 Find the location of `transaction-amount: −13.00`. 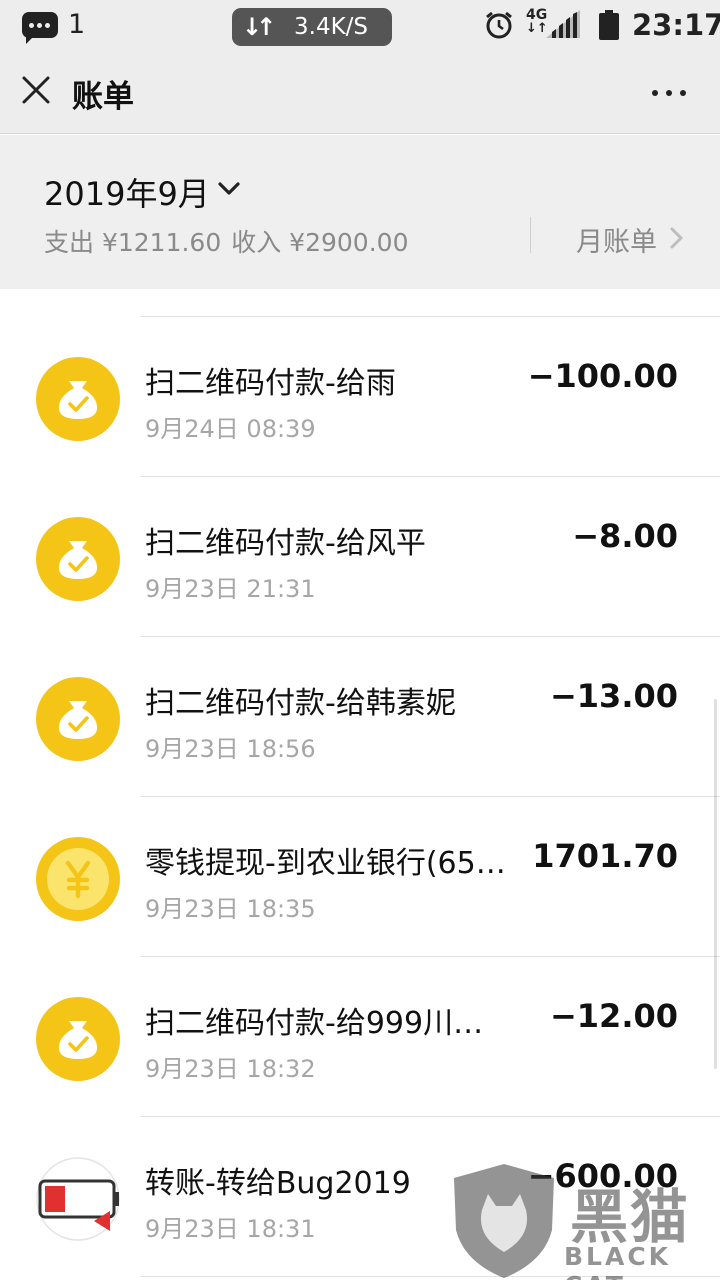

transaction-amount: −13.00 is located at coordinates (613, 696).